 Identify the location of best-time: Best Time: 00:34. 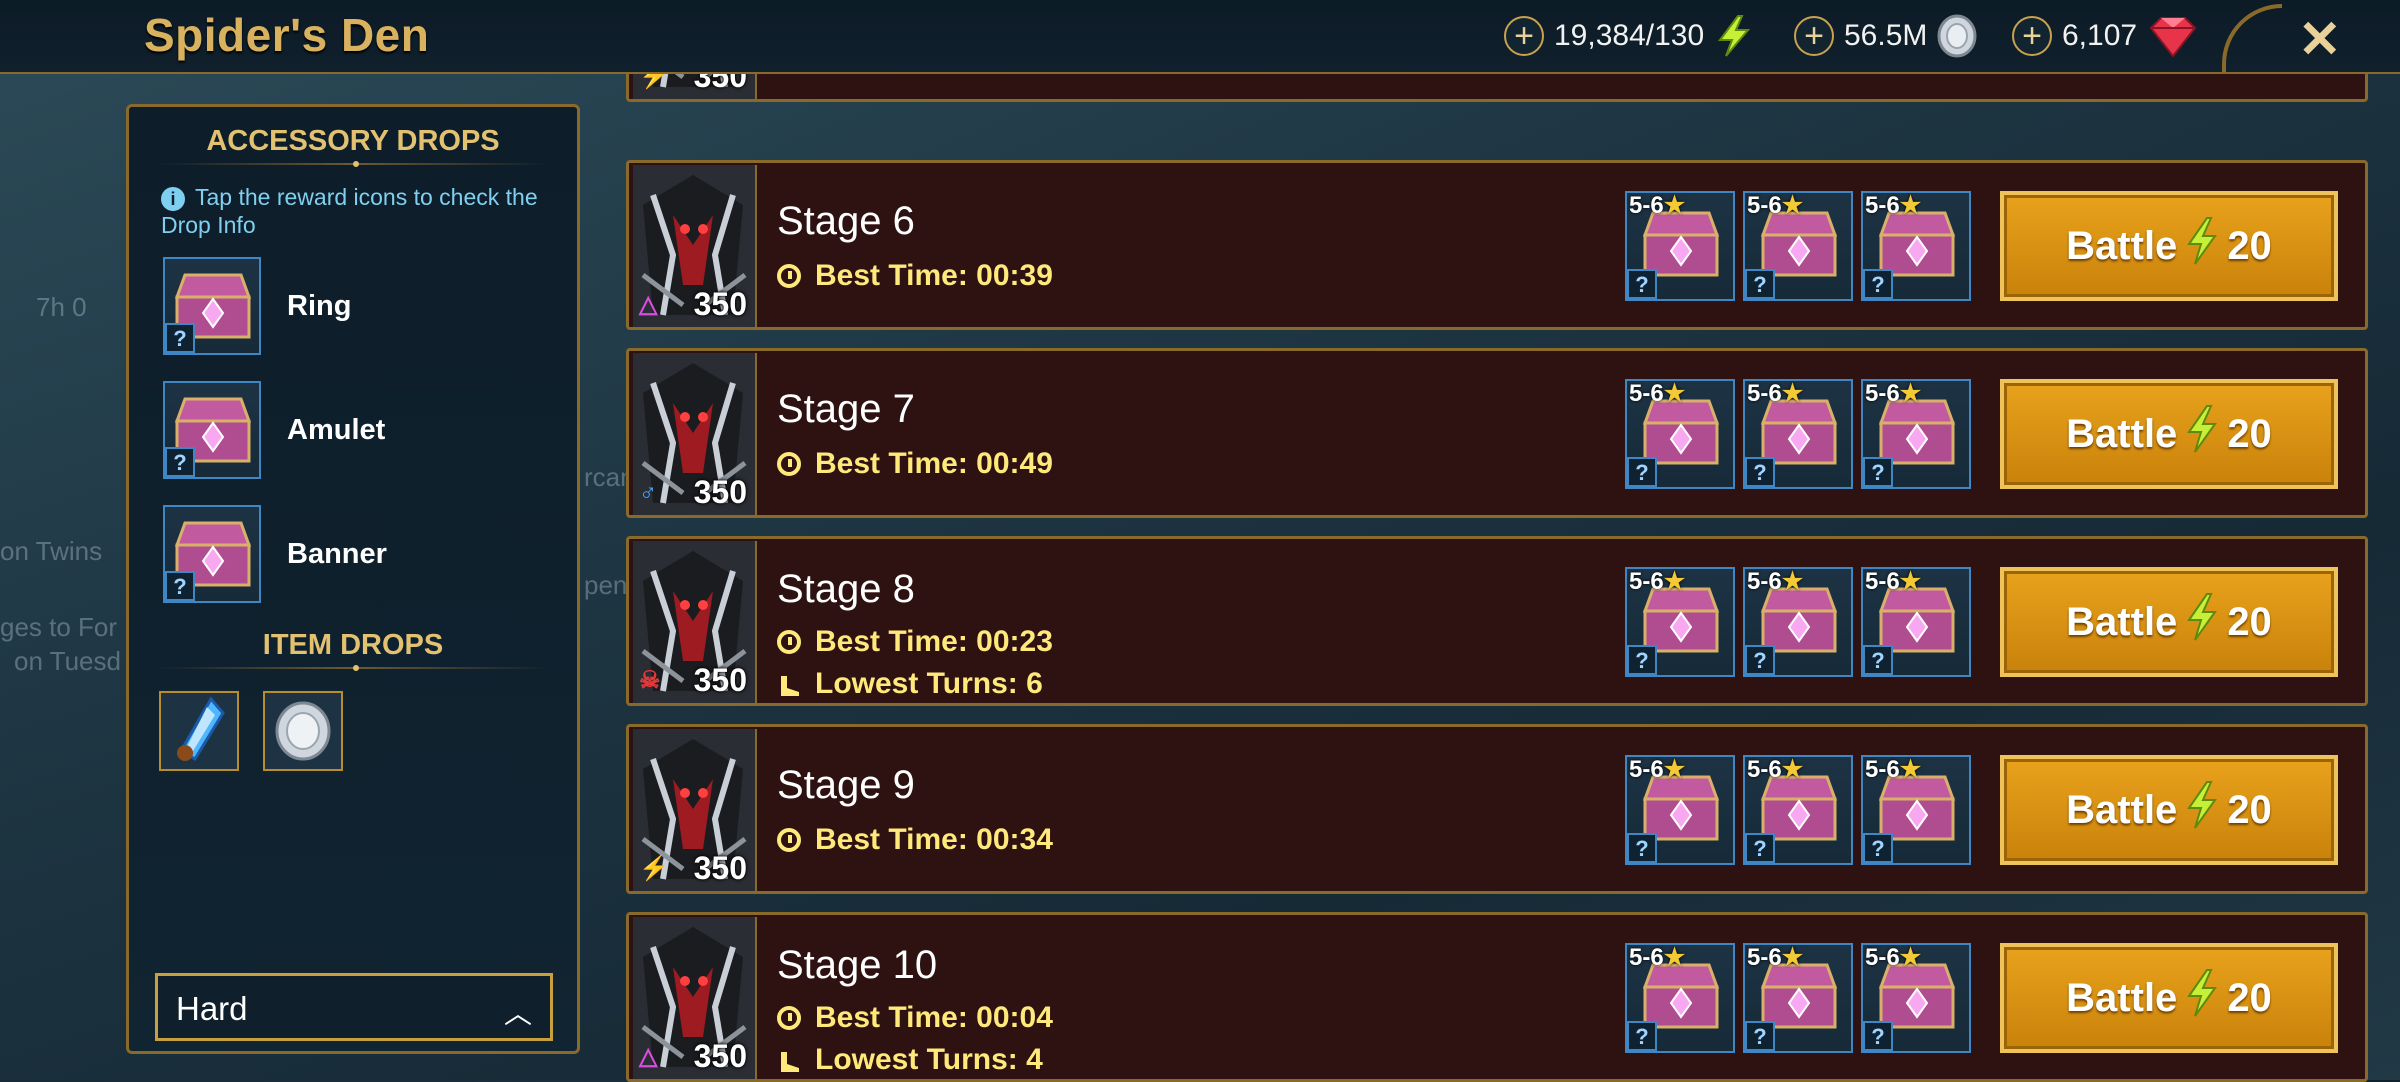
(915, 840).